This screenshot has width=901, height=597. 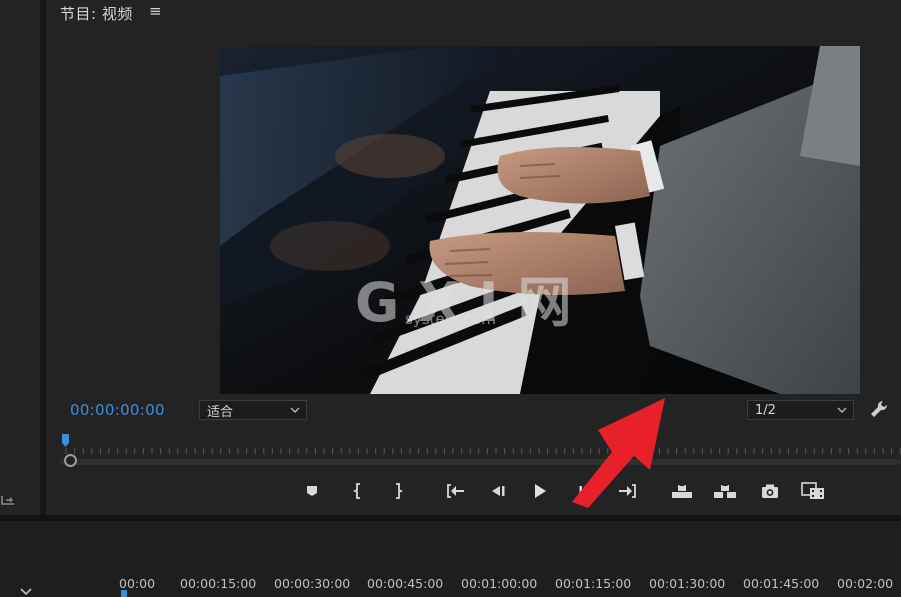 What do you see at coordinates (450, 319) in the screenshot?
I see `watermark-sub: system.com` at bounding box center [450, 319].